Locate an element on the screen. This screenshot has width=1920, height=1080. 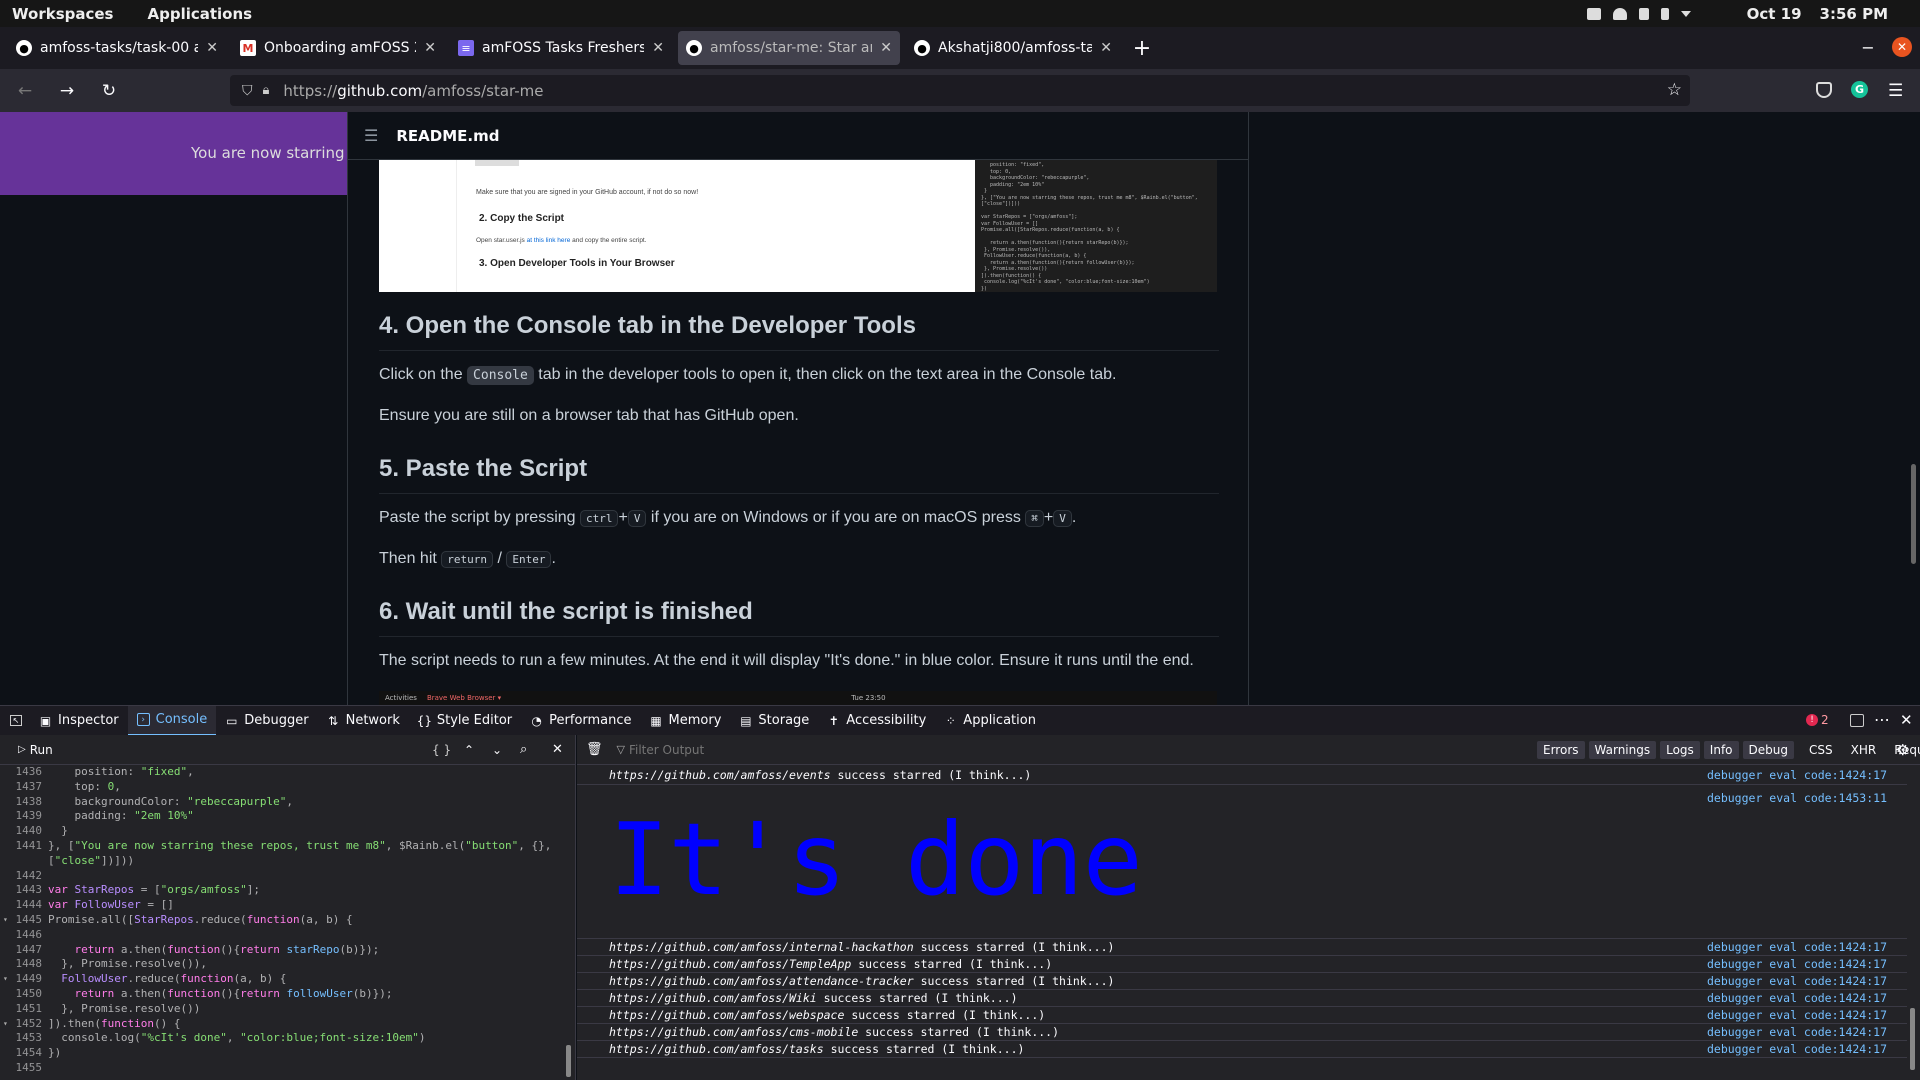
error-count-badge: ! 2 is located at coordinates (1817, 720).